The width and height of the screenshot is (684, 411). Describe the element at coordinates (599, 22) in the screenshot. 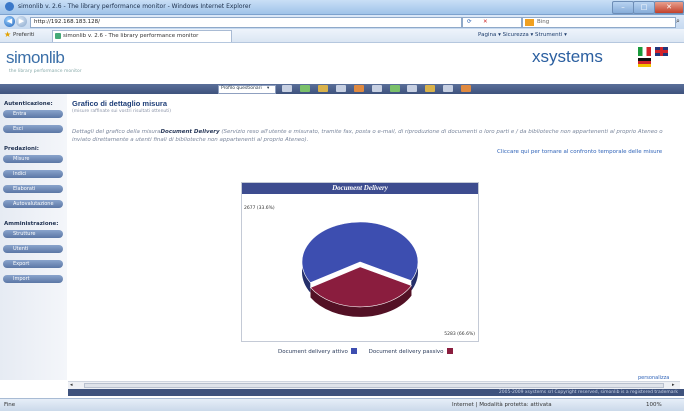

I see `search-input: Bing` at that location.